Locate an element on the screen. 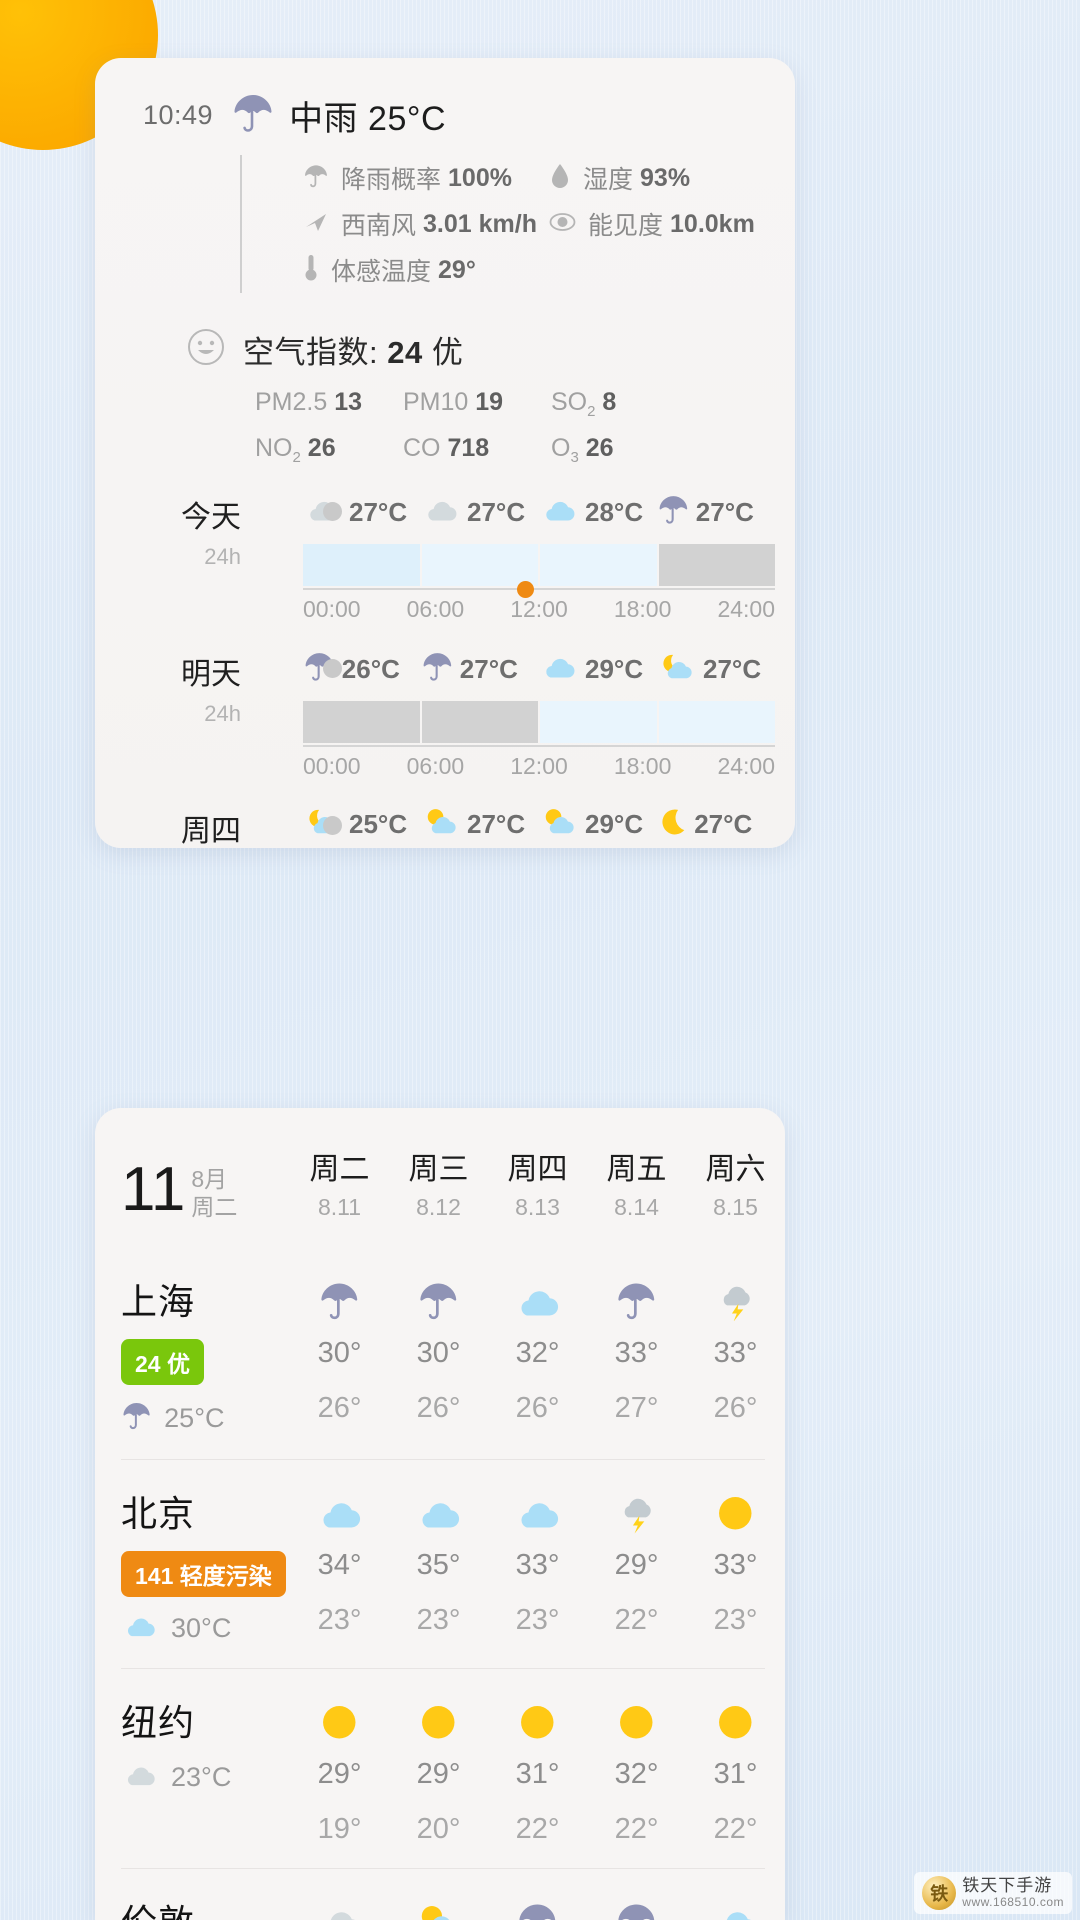 This screenshot has height=1920, width=1080. hour-temp: 27°C is located at coordinates (378, 511).